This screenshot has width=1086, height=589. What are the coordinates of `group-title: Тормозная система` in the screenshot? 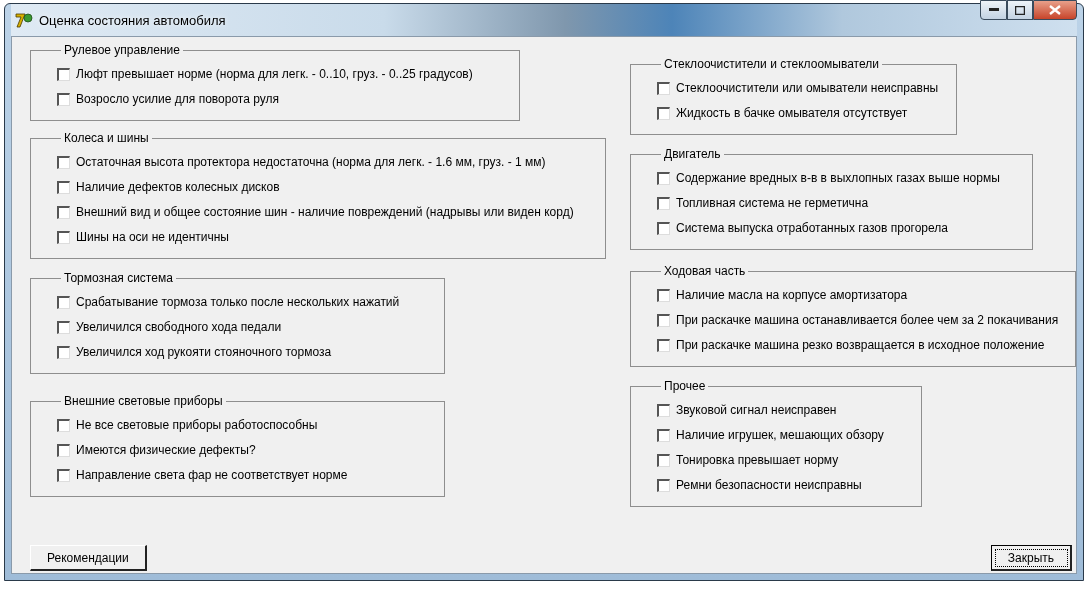 It's located at (118, 278).